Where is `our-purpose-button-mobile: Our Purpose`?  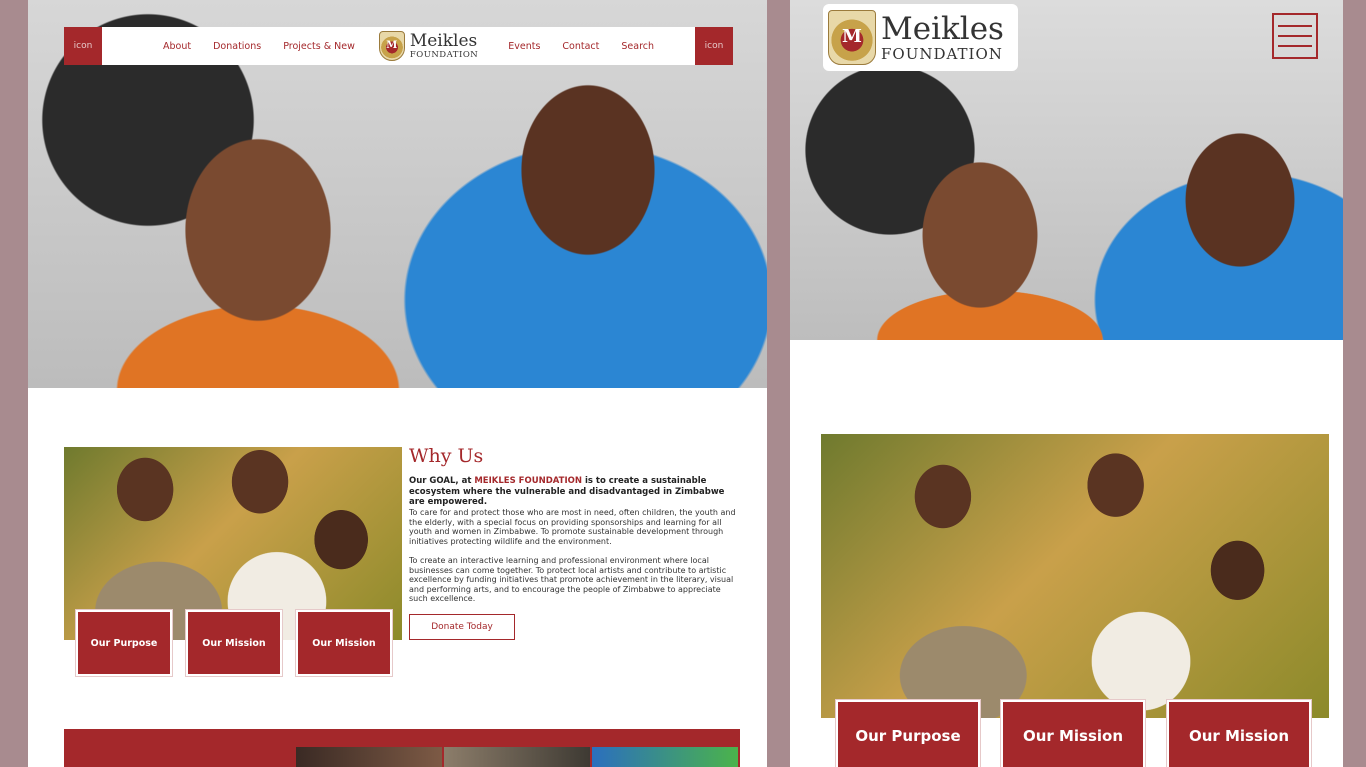 our-purpose-button-mobile: Our Purpose is located at coordinates (908, 733).